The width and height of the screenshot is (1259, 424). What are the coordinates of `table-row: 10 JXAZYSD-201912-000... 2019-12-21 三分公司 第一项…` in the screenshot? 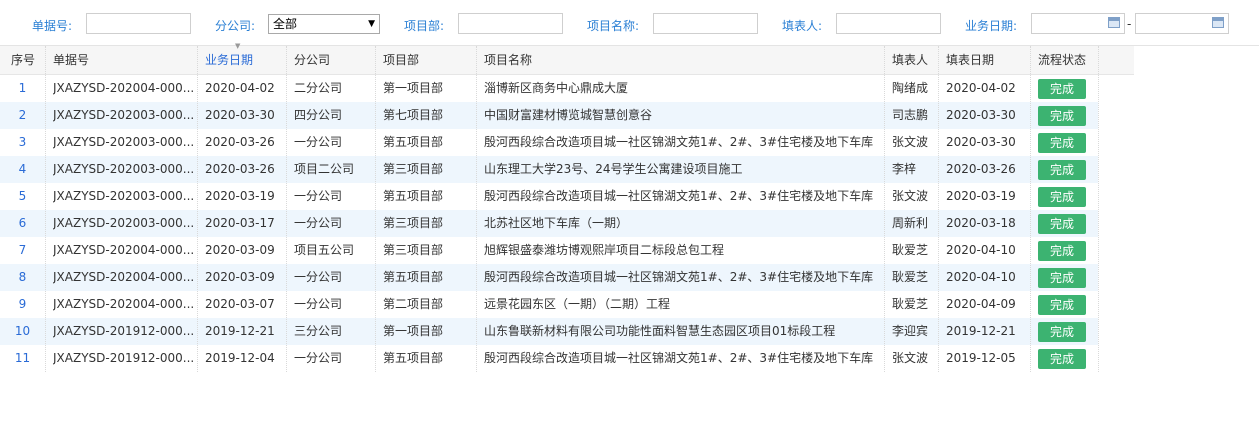 It's located at (549, 331).